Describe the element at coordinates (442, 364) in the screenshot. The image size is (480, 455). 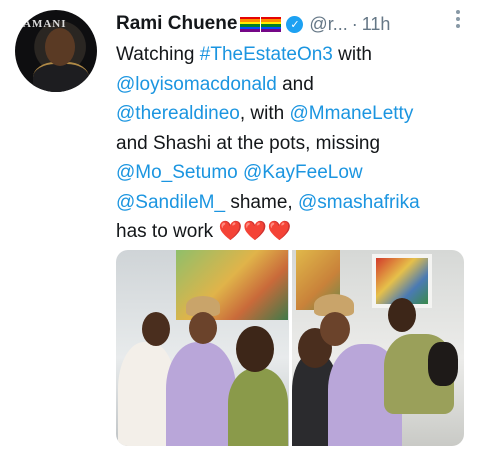
I see `dog` at that location.